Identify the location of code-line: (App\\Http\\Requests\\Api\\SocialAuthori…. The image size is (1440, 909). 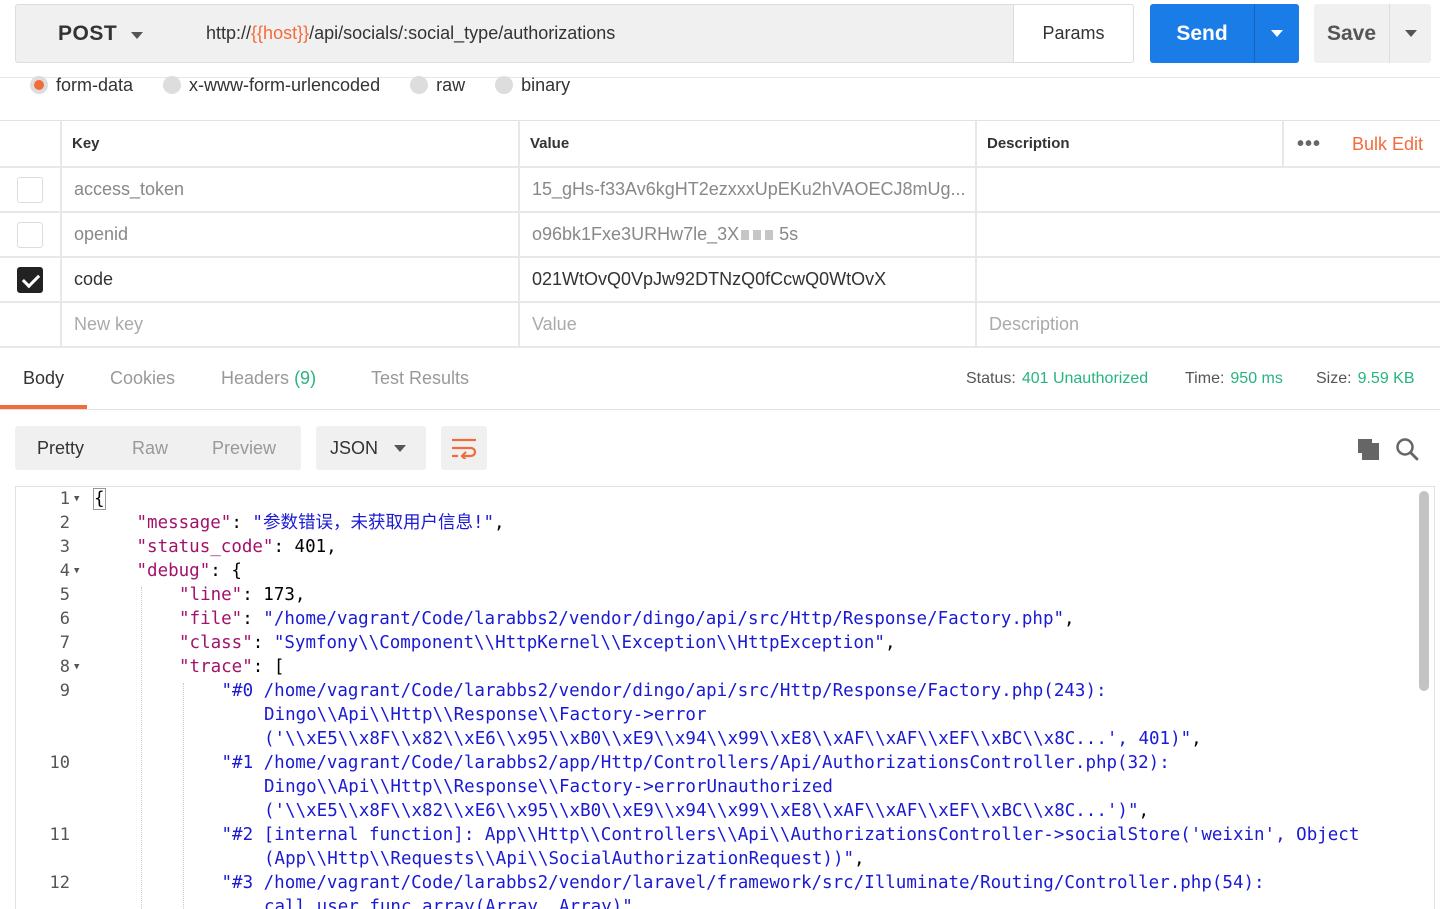
(716, 859).